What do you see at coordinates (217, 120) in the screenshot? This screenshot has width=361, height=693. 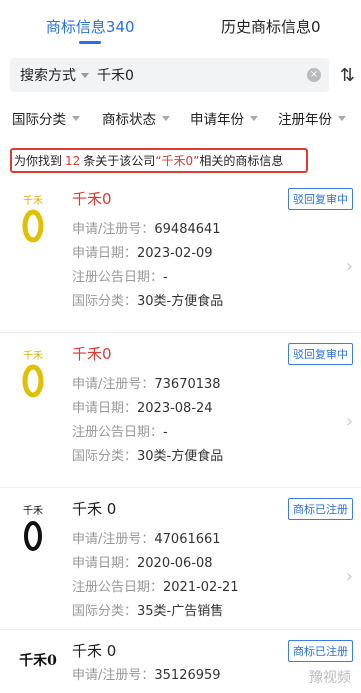 I see `filter-label: 申请年份` at bounding box center [217, 120].